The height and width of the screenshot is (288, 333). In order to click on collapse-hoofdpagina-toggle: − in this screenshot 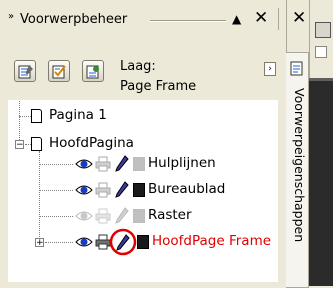, I will do `click(19, 145)`.